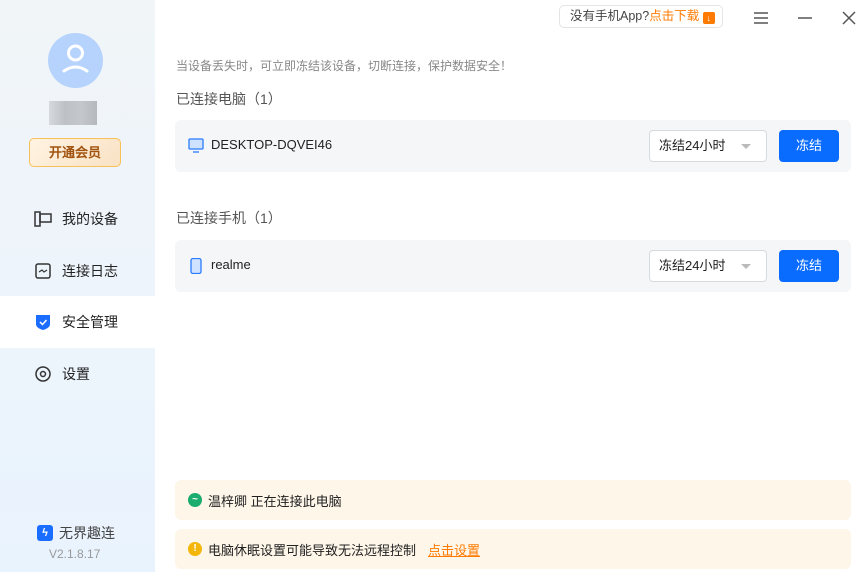 The image size is (868, 572). What do you see at coordinates (272, 144) in the screenshot?
I see `device-name: DESKTOP-DQVEI46` at bounding box center [272, 144].